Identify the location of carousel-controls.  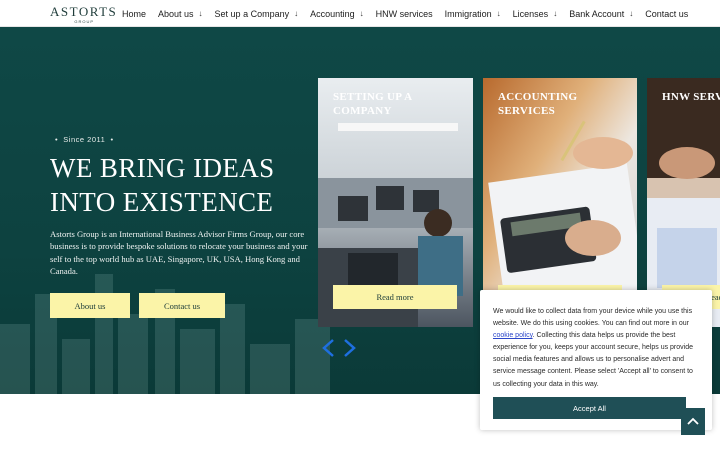
(342, 348).